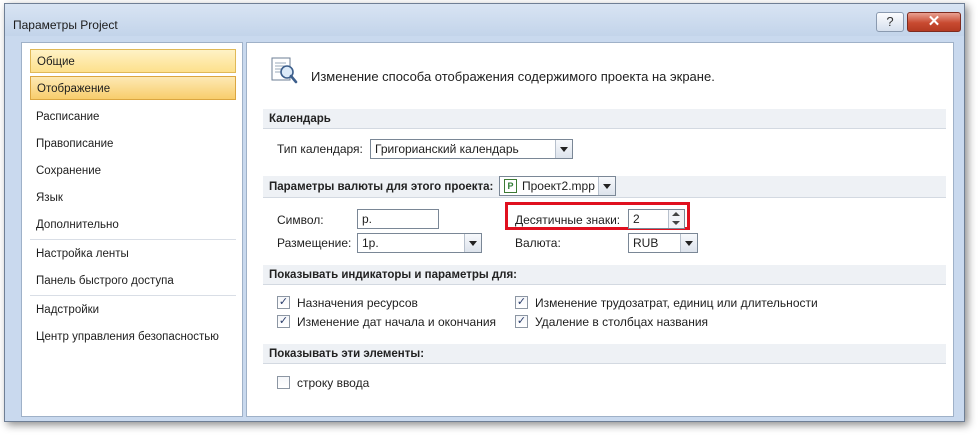 This screenshot has height=436, width=979. What do you see at coordinates (934, 22) in the screenshot?
I see `close-button: ✕` at bounding box center [934, 22].